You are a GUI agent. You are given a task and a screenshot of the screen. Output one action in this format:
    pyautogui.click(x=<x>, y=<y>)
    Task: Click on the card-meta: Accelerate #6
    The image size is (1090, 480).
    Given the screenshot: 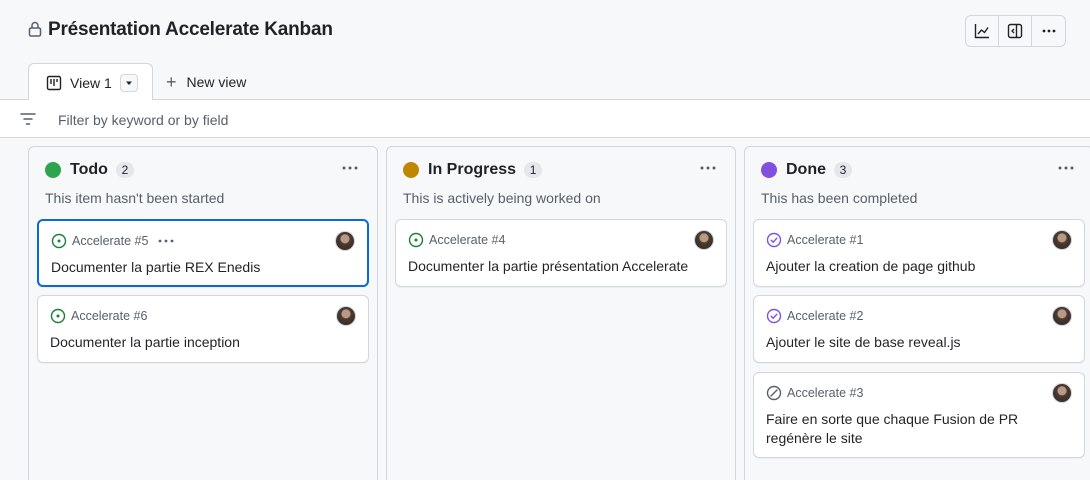 What is the action you would take?
    pyautogui.click(x=98, y=316)
    